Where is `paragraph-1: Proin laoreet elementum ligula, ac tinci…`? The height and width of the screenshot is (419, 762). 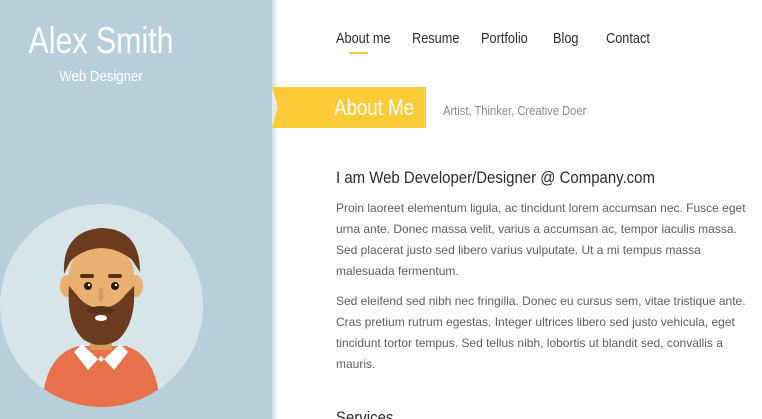
paragraph-1: Proin laoreet elementum ligula, ac tinci… is located at coordinates (541, 239).